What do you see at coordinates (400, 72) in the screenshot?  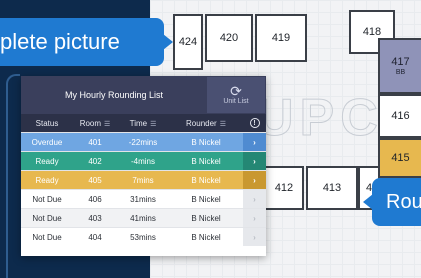 I see `room-417-sub: BB` at bounding box center [400, 72].